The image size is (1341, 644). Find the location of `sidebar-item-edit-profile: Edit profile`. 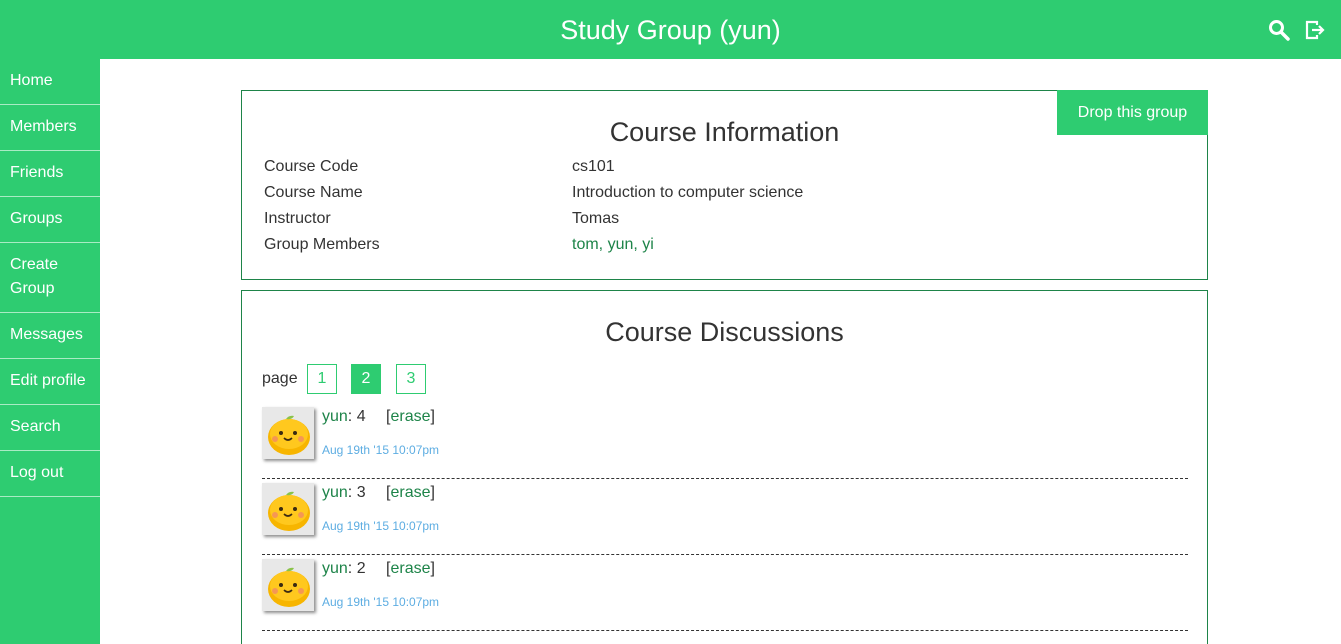

sidebar-item-edit-profile: Edit profile is located at coordinates (50, 382).